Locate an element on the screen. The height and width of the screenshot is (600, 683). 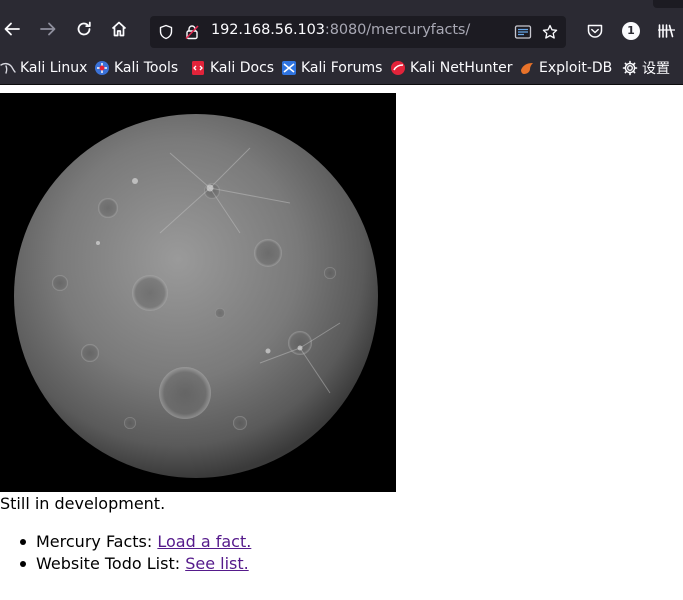
list-item: Mercury Facts: Load a fact. is located at coordinates (135, 541).